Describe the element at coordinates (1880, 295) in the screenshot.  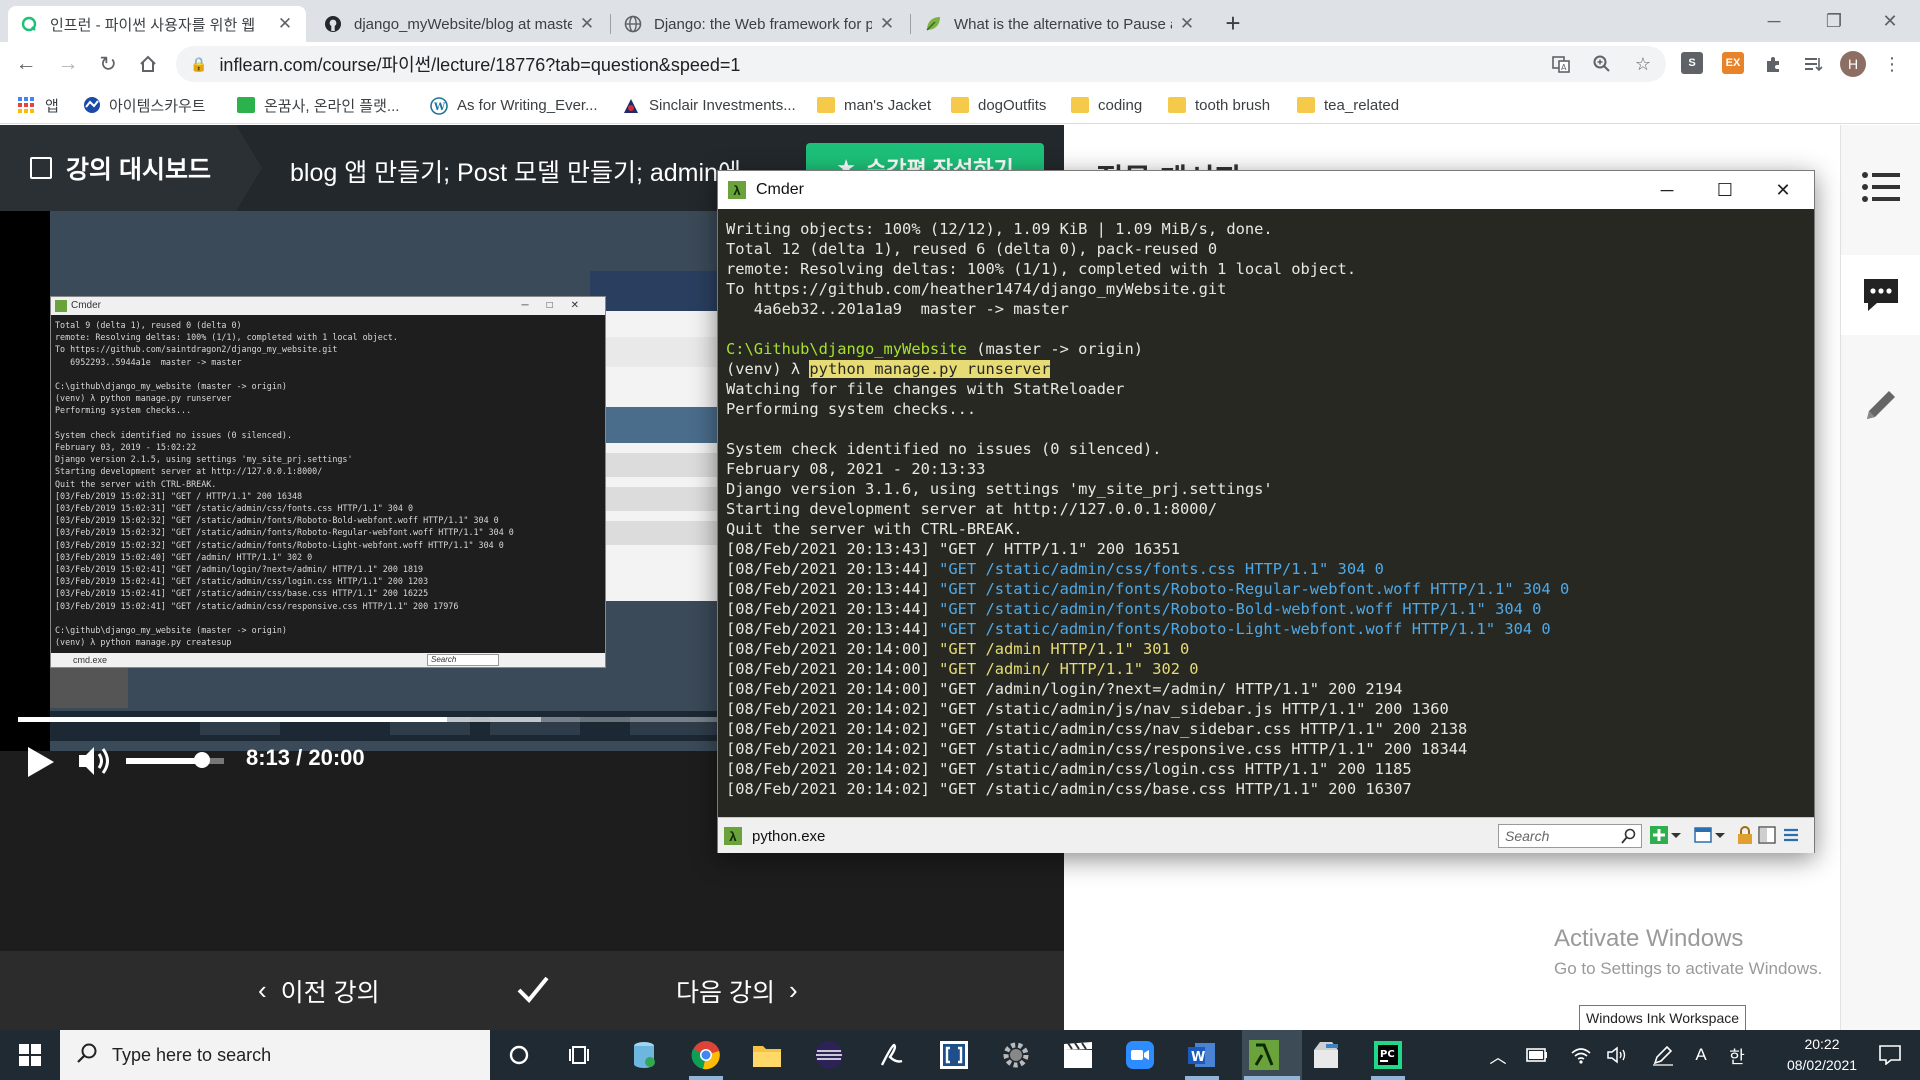
I see `qa-chat-icon` at that location.